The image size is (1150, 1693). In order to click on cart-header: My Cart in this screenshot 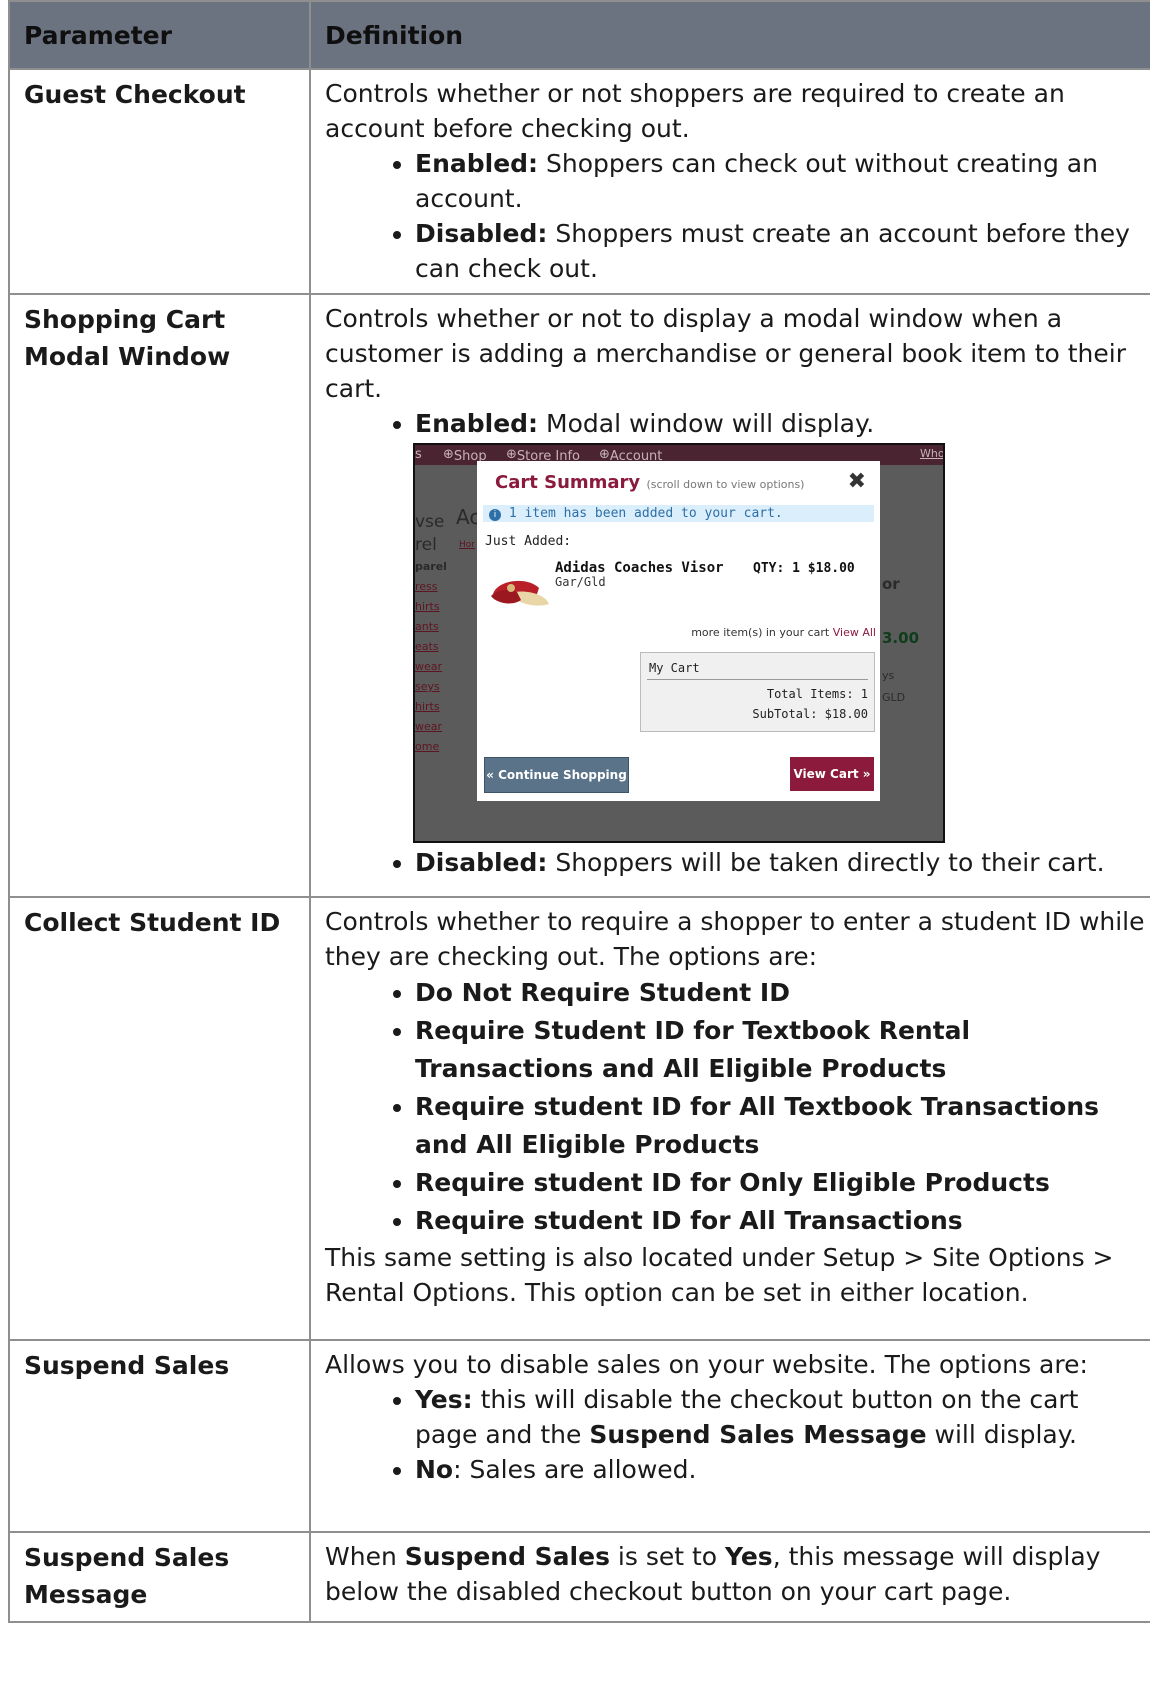, I will do `click(674, 668)`.